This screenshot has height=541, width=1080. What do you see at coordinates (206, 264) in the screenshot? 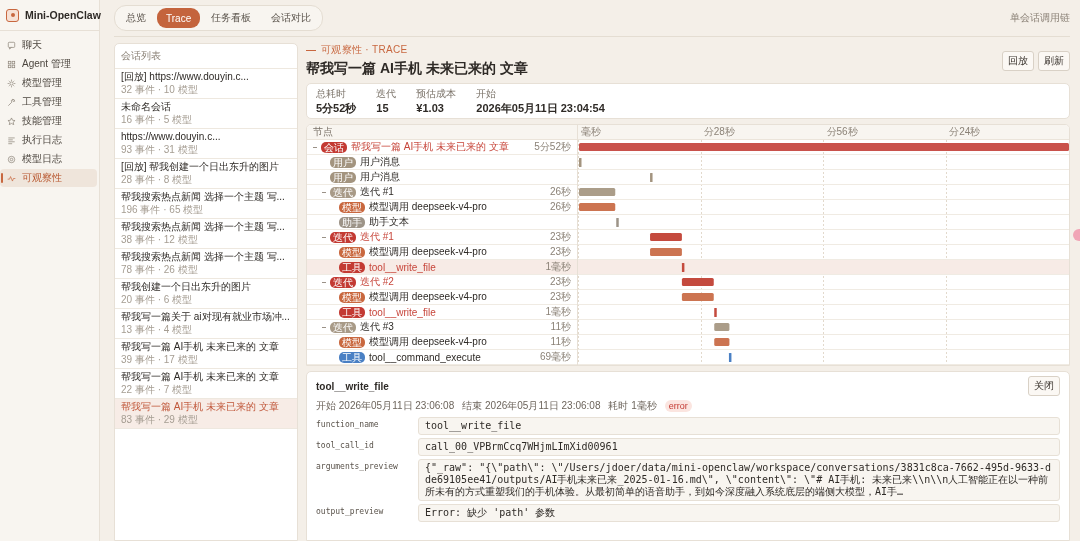
I see `conversation-item: 帮我搜索热点新闻 选择一个主题 写... 78 事件 · 26 模型` at bounding box center [206, 264].